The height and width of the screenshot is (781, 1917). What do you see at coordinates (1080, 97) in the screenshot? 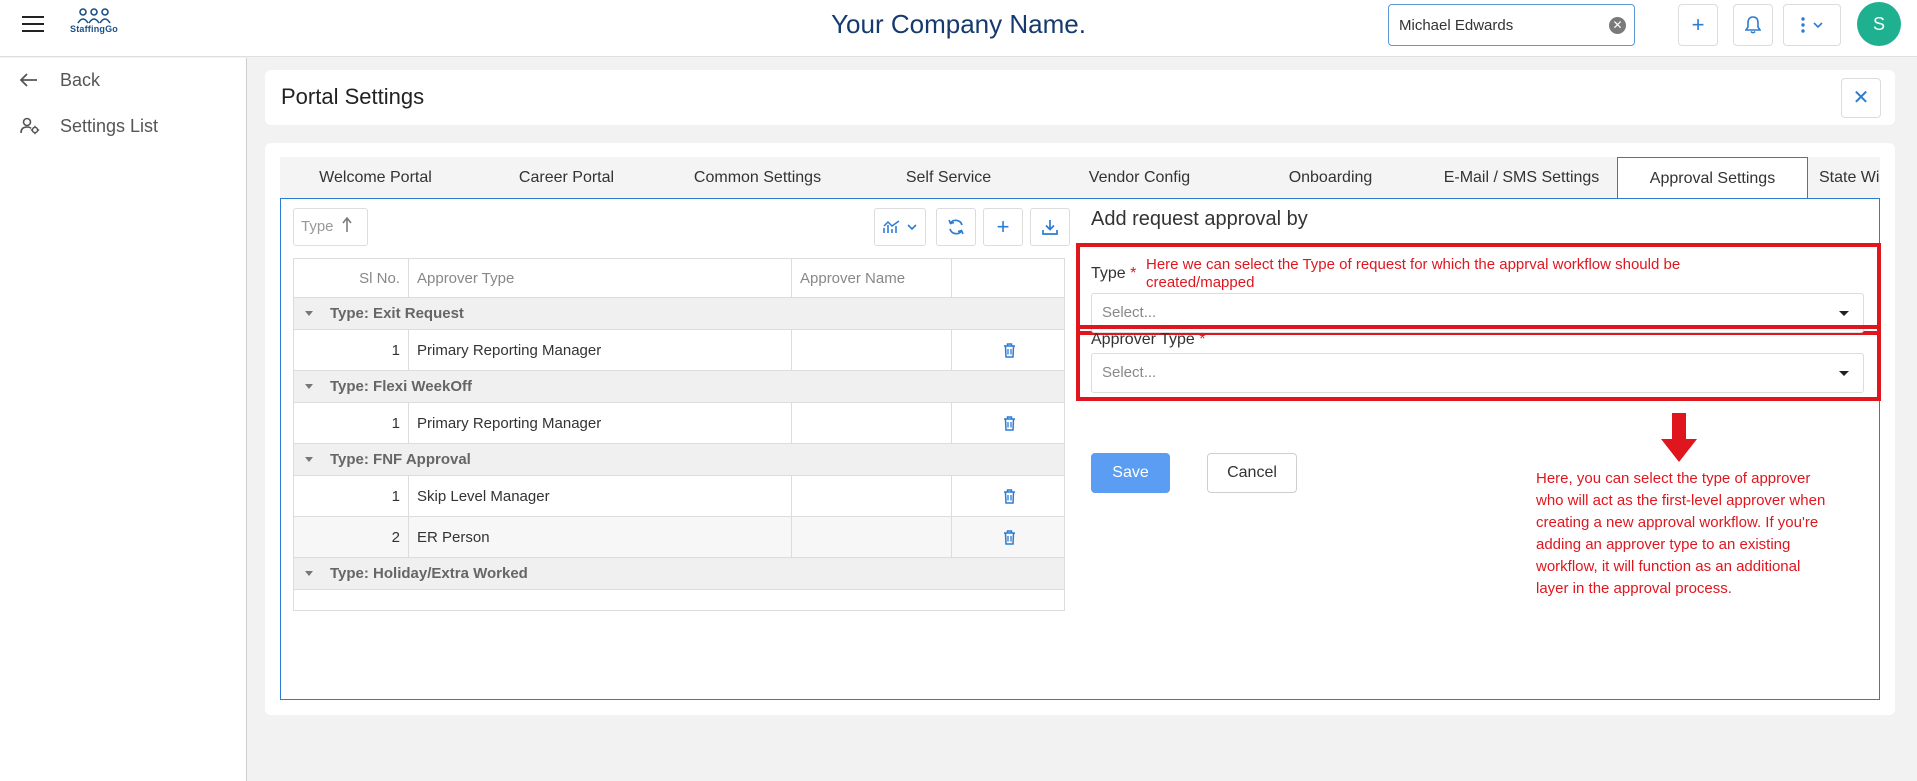
I see `page-header: Portal Settings ✕` at bounding box center [1080, 97].